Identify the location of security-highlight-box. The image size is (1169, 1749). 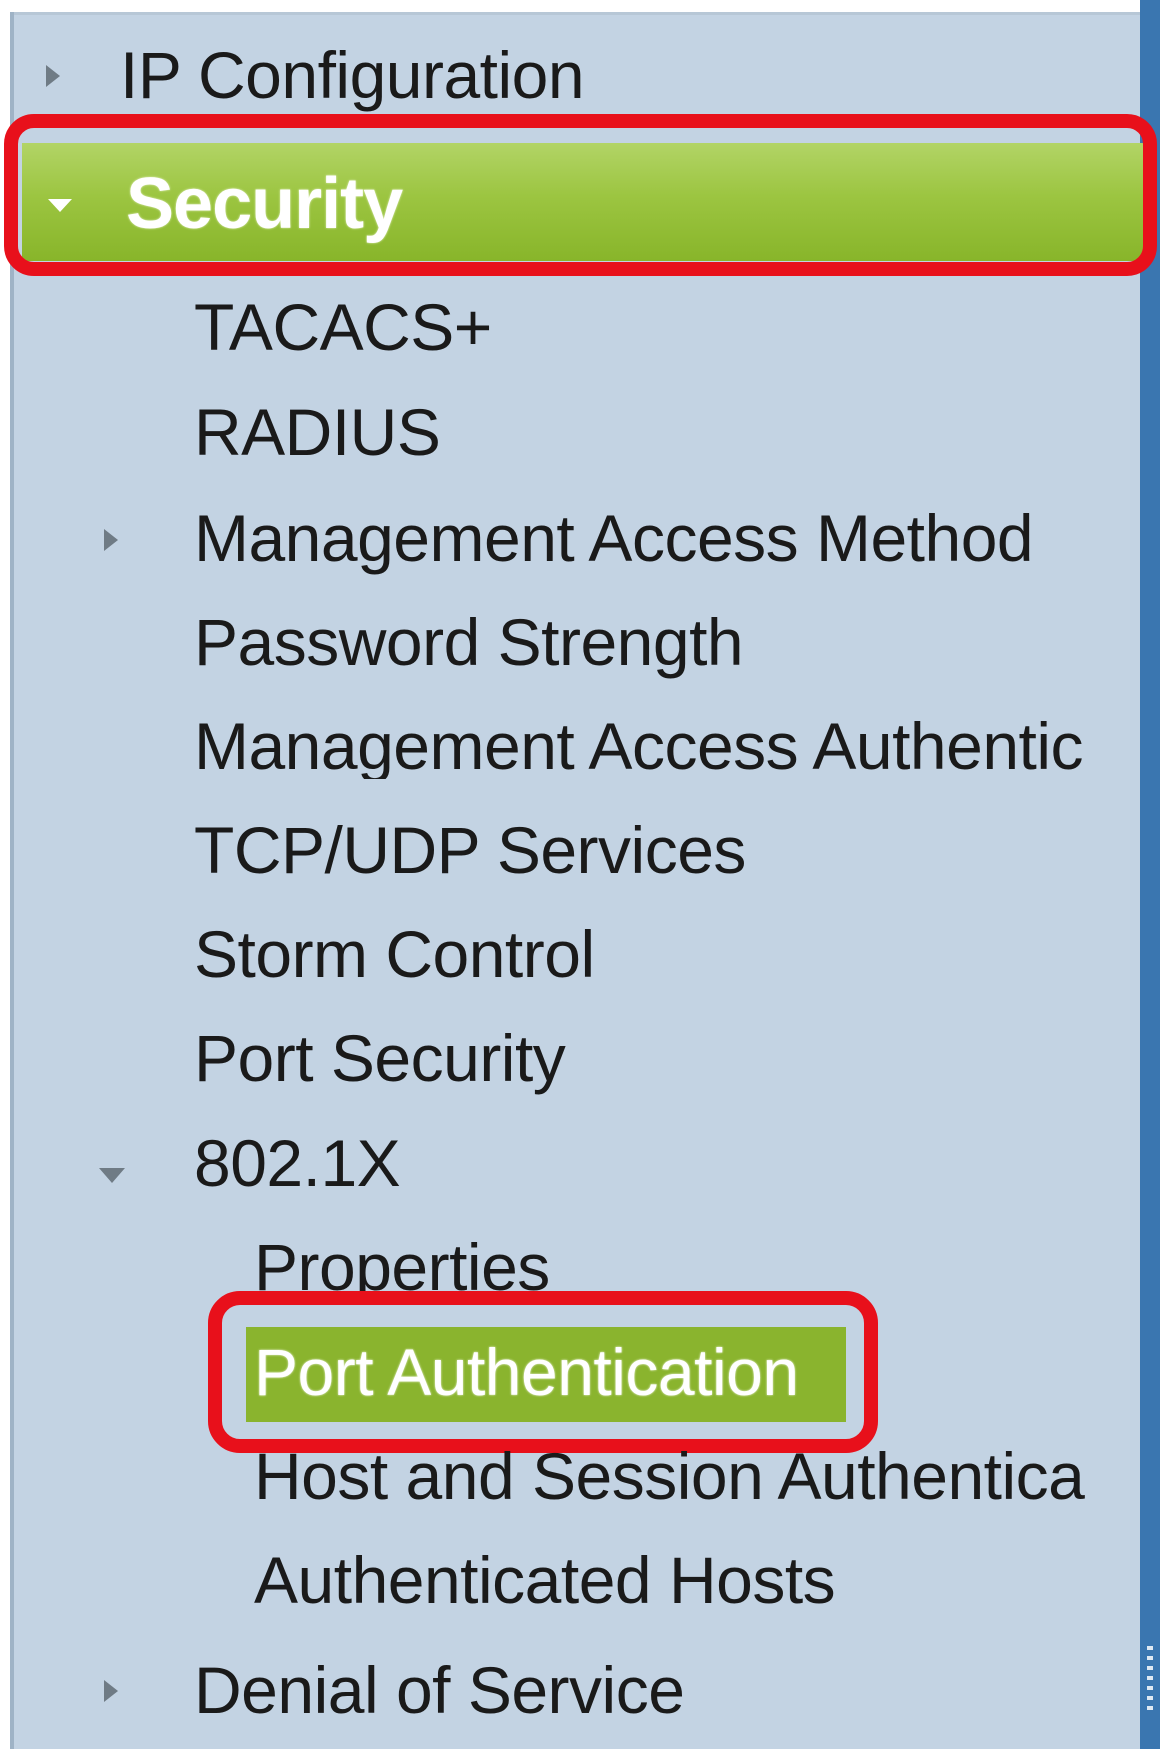
(580, 195).